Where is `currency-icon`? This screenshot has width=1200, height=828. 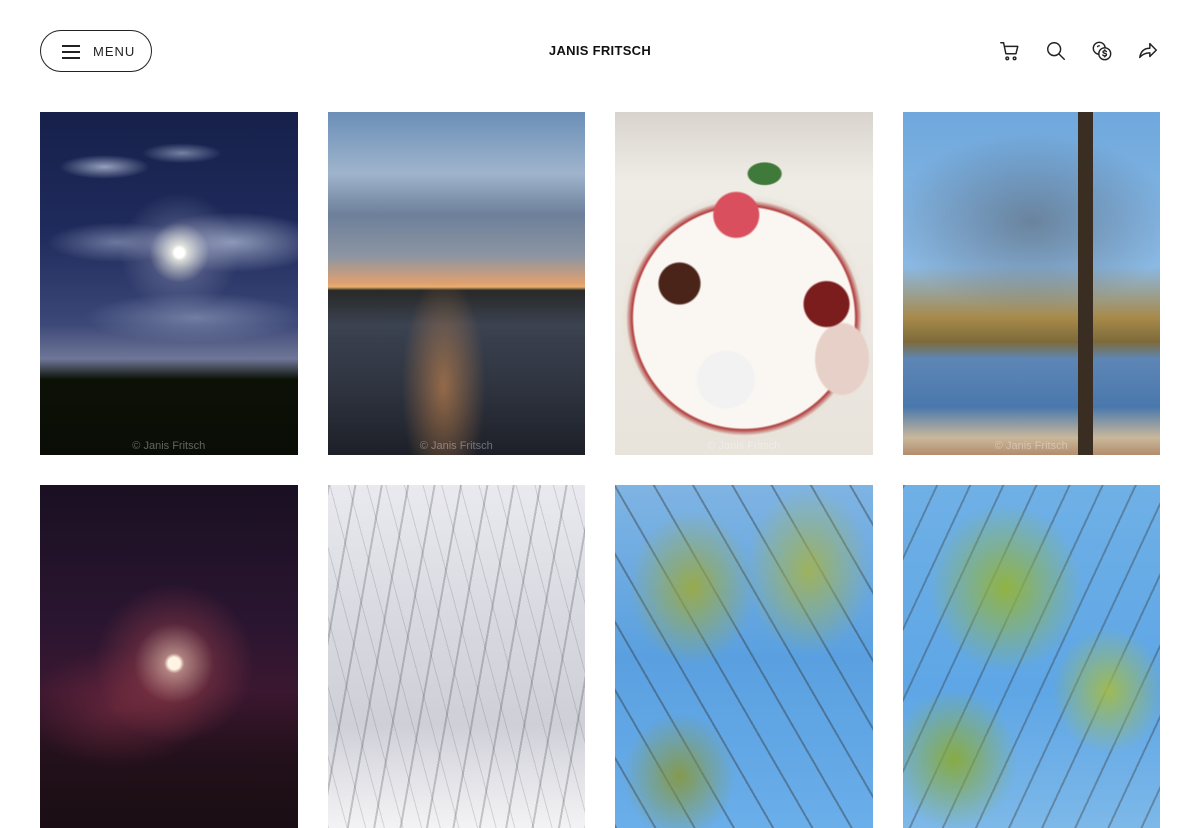 currency-icon is located at coordinates (1102, 51).